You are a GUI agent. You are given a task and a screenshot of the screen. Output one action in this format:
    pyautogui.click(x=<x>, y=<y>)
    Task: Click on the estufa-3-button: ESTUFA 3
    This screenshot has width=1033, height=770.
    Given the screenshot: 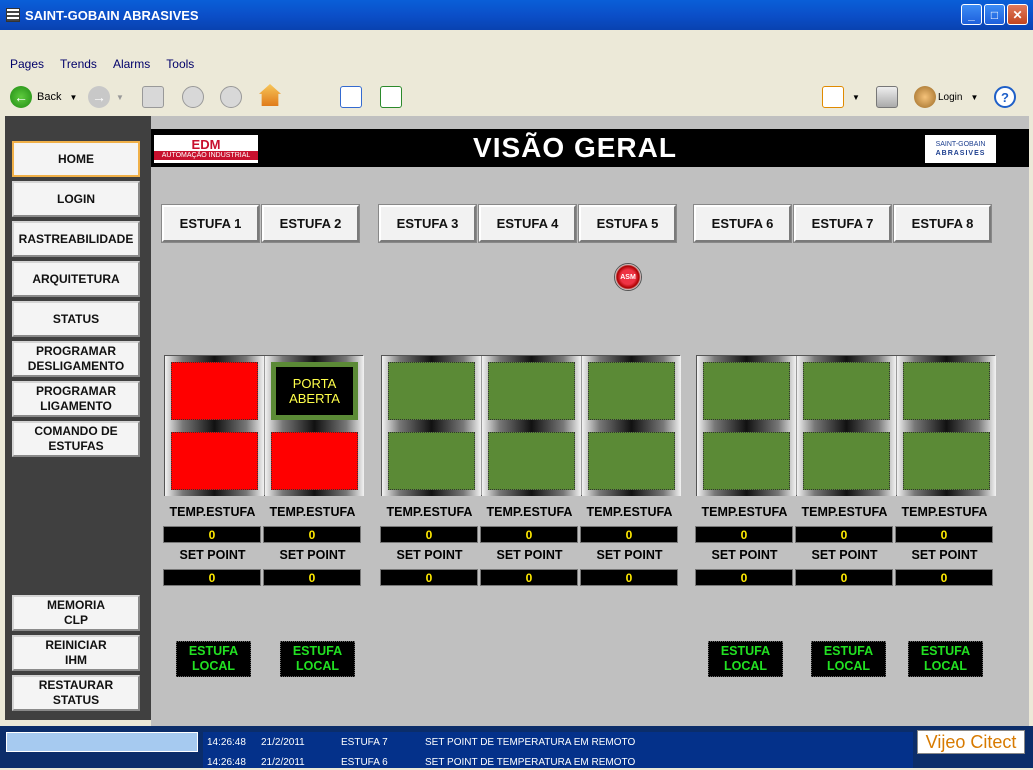 What is the action you would take?
    pyautogui.click(x=427, y=223)
    